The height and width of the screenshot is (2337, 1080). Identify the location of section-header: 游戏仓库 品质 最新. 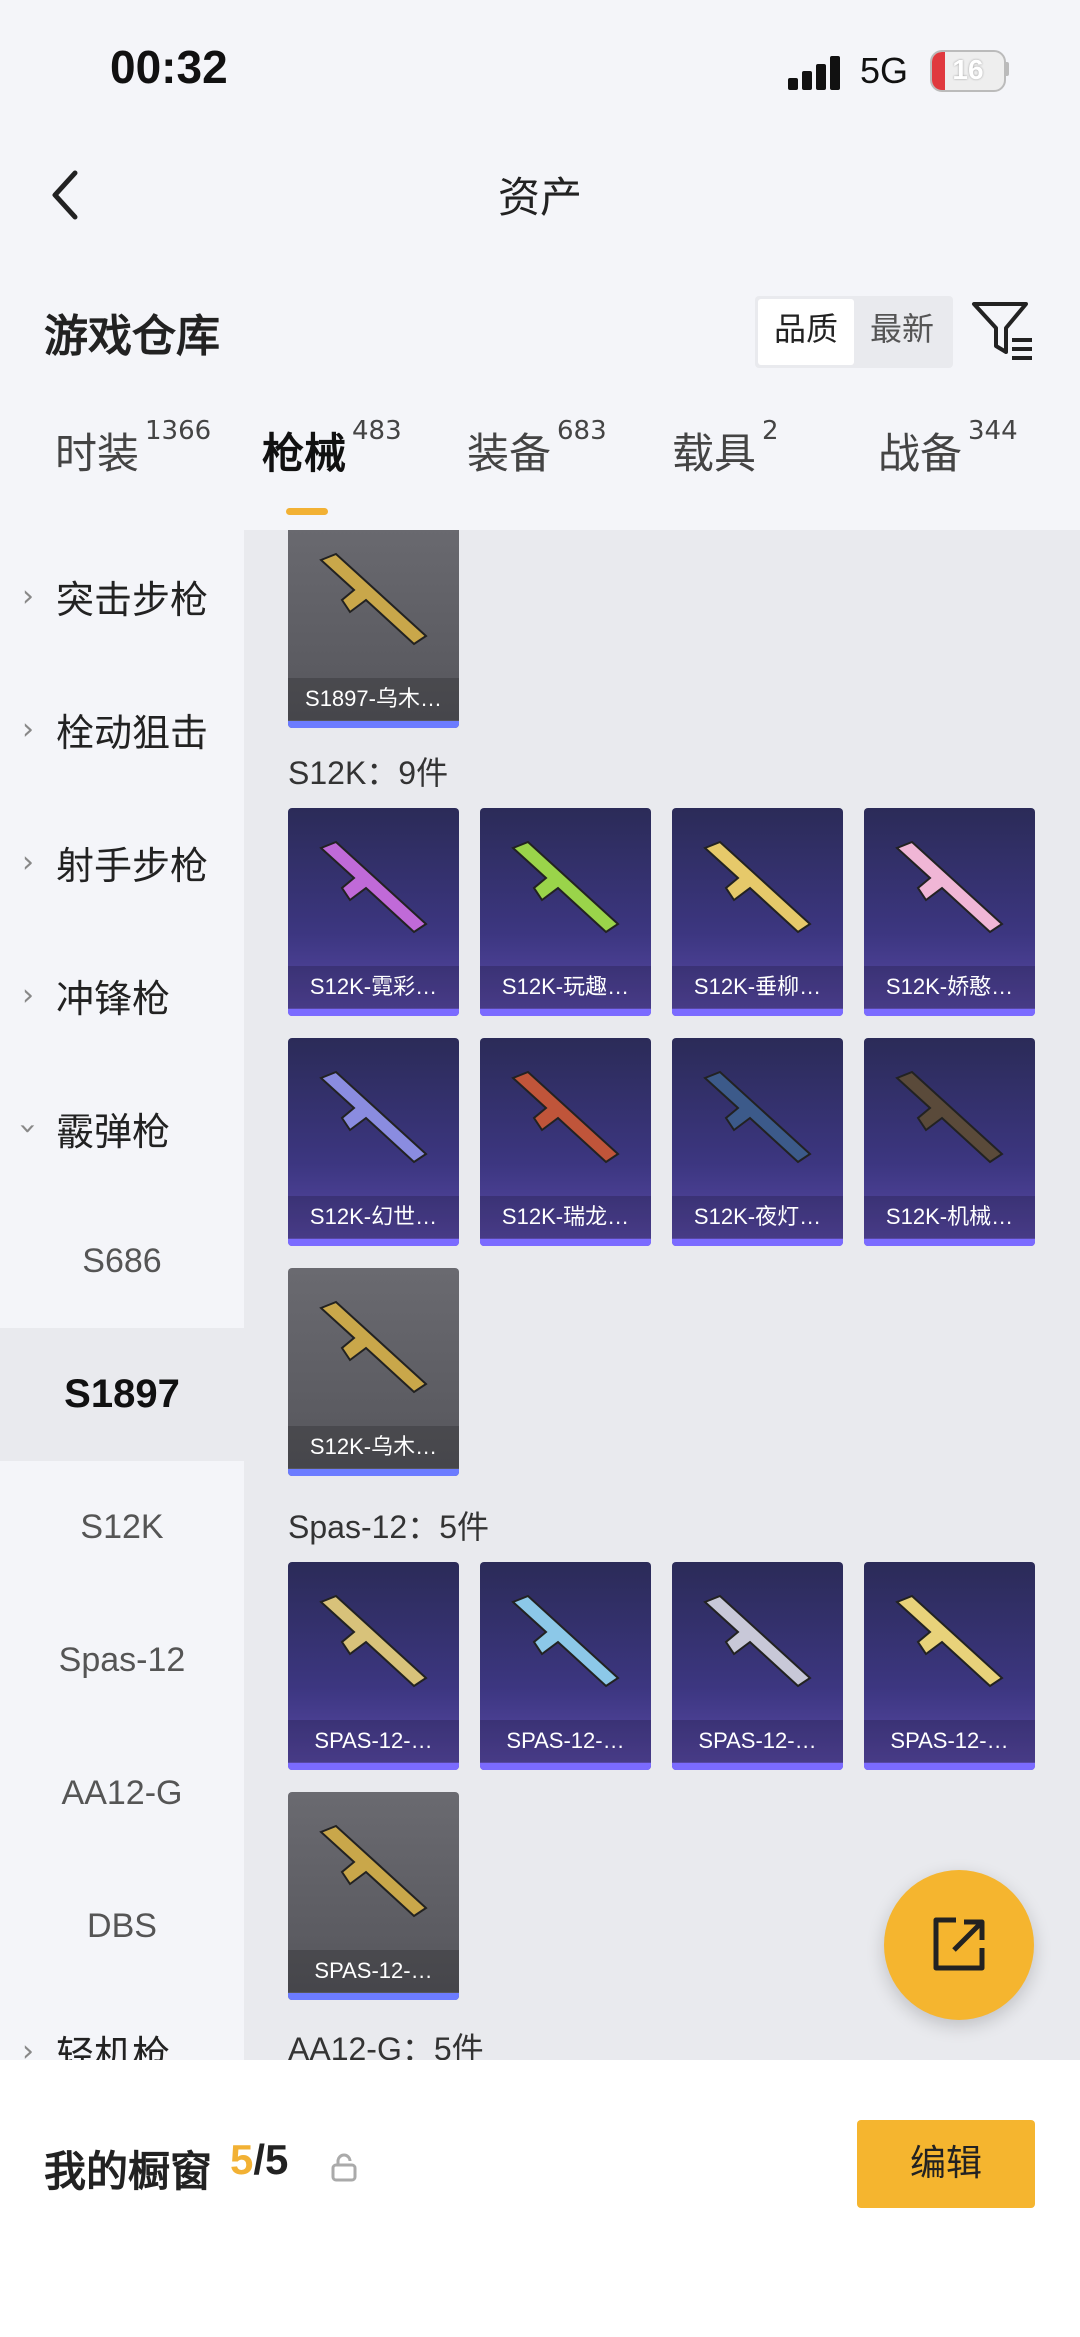
(540, 330).